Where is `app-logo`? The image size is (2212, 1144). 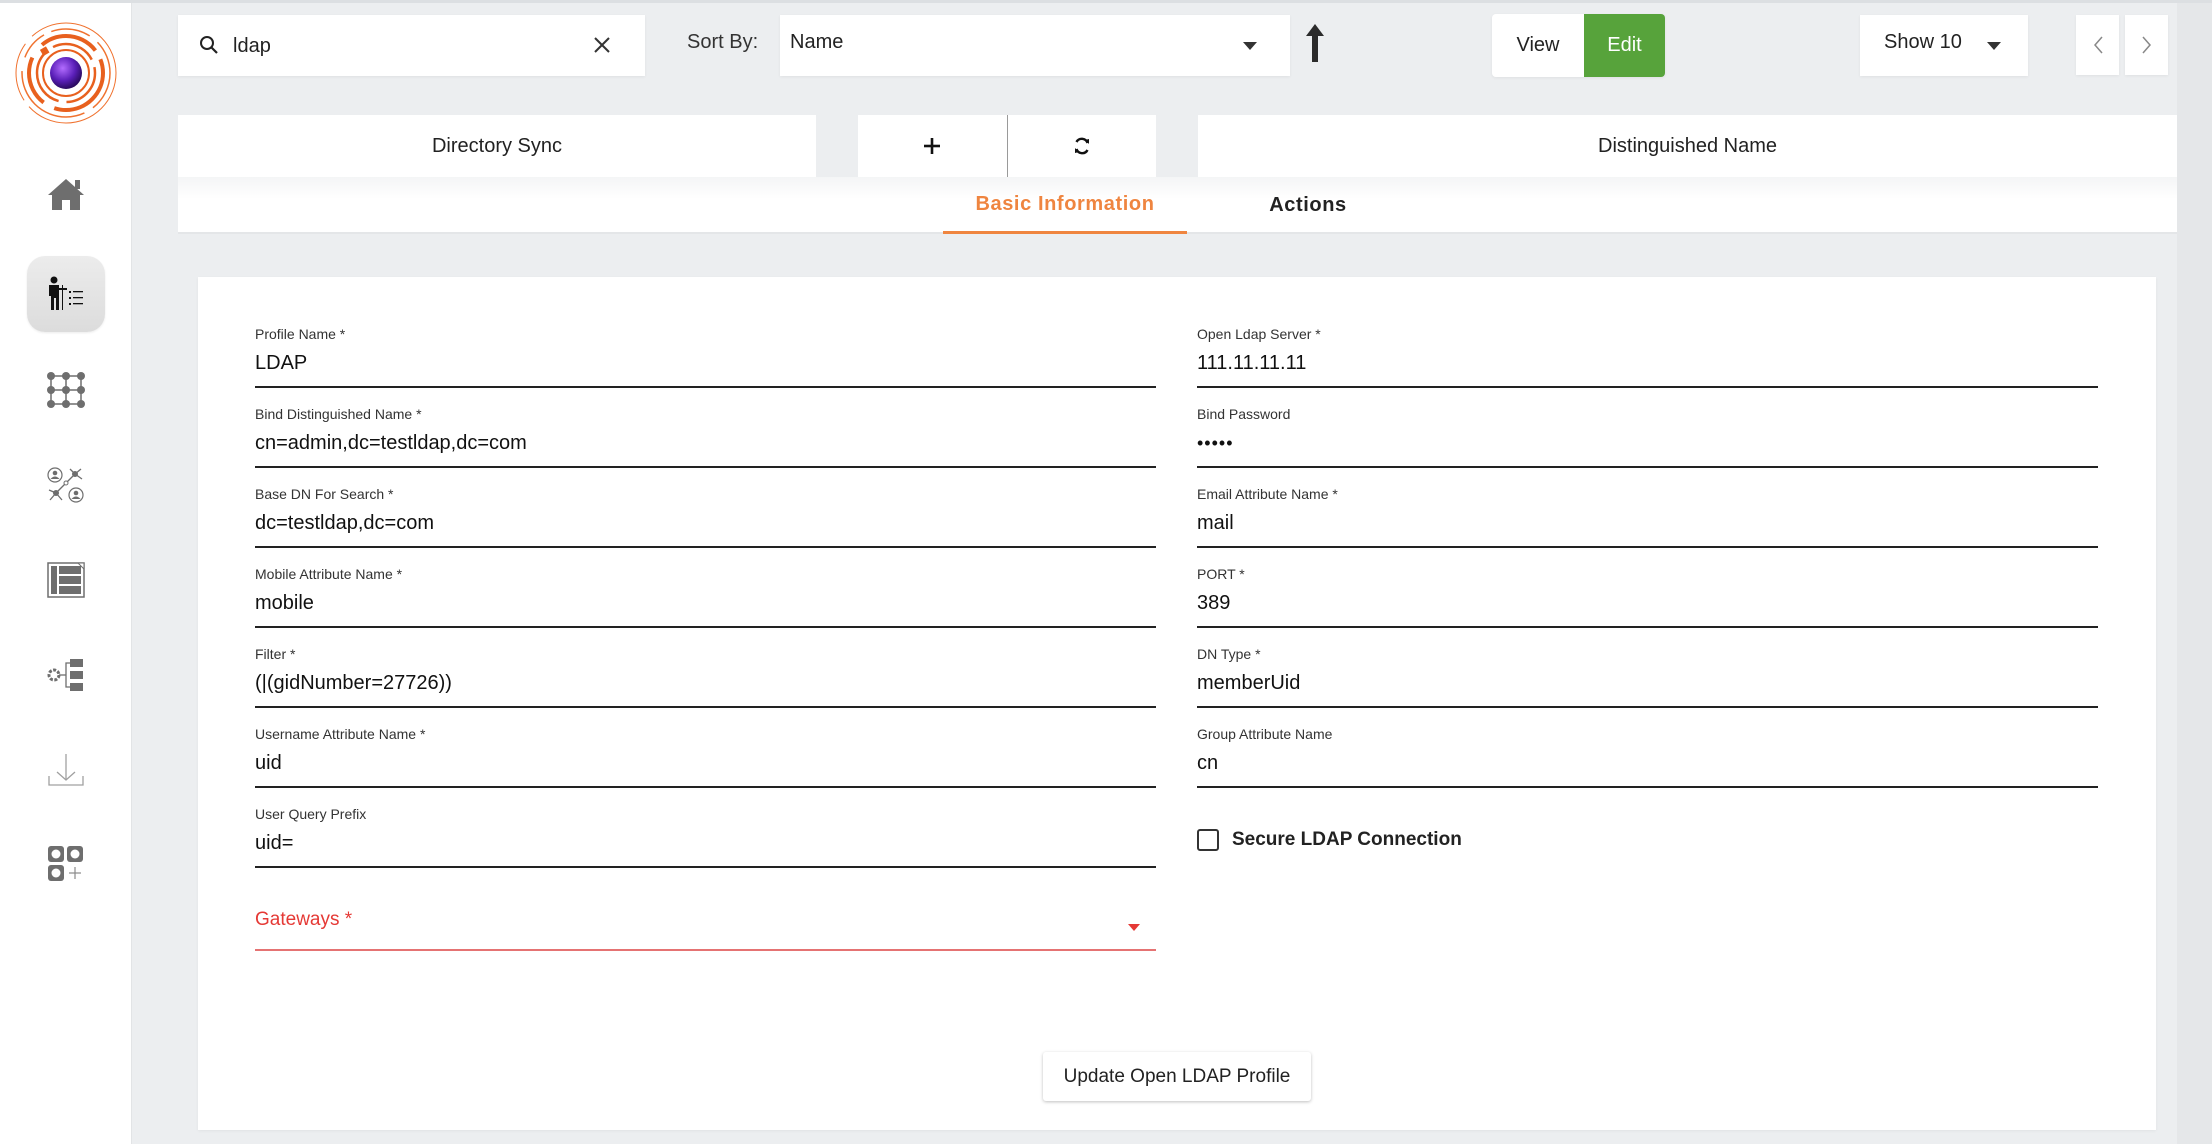 app-logo is located at coordinates (66, 73).